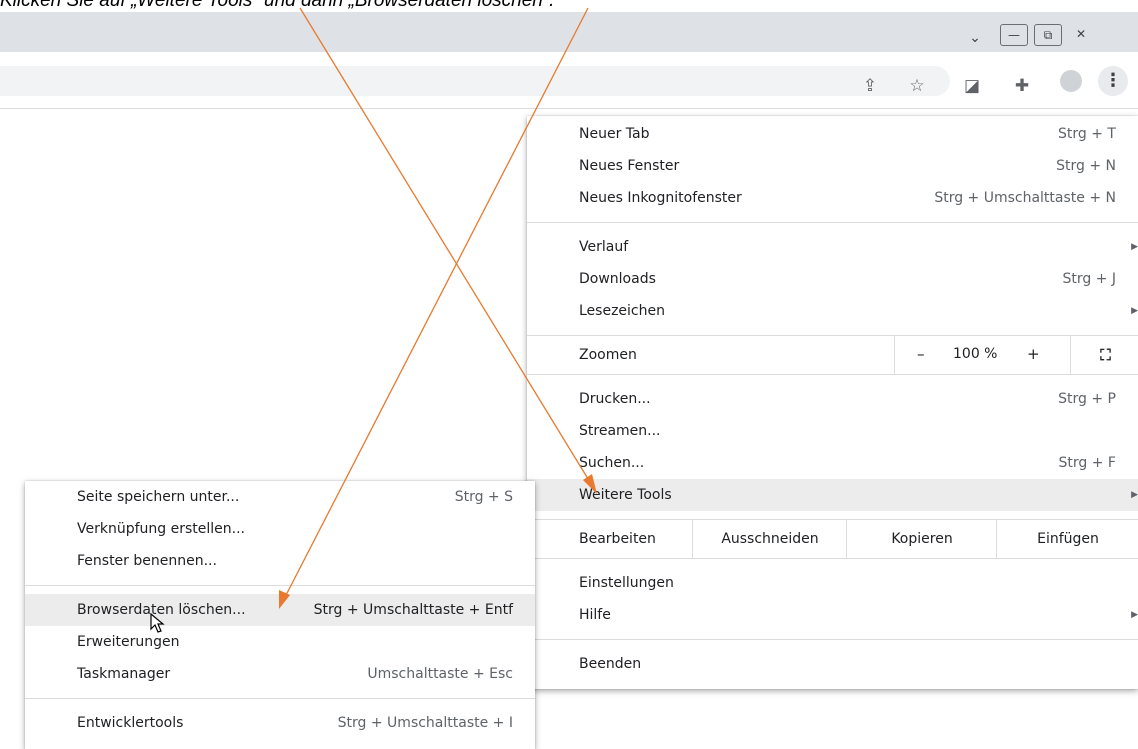  What do you see at coordinates (284, 599) in the screenshot?
I see `arrowhead-clear-data` at bounding box center [284, 599].